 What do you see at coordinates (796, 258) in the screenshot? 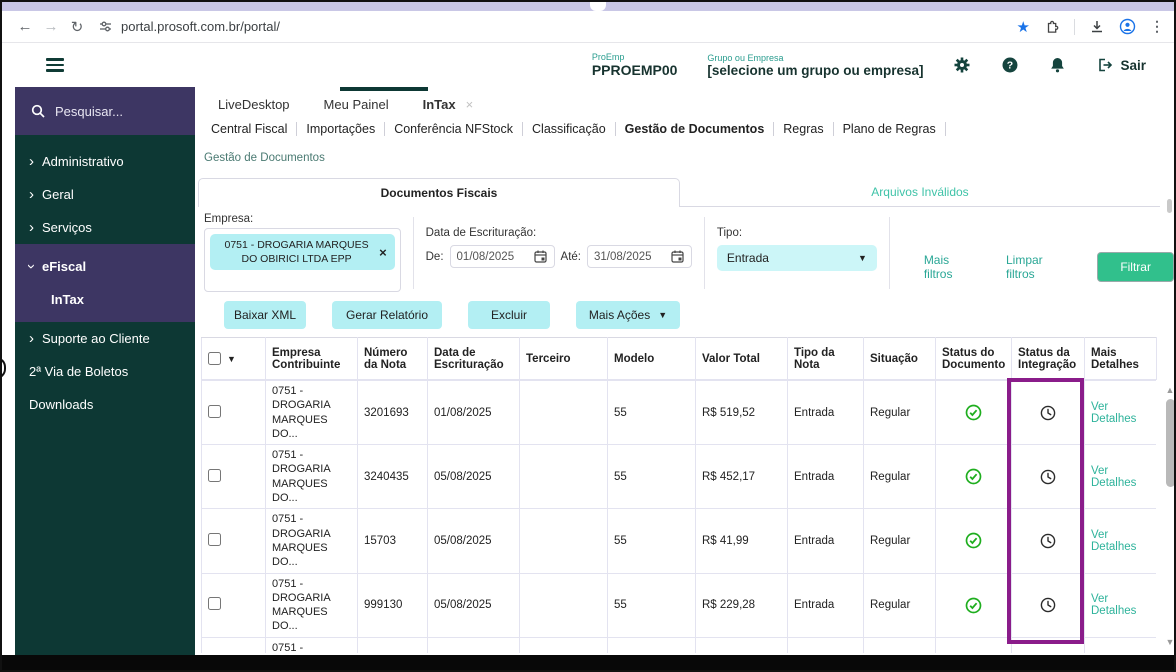
I see `tipo-dropdown: Entrada ▼` at bounding box center [796, 258].